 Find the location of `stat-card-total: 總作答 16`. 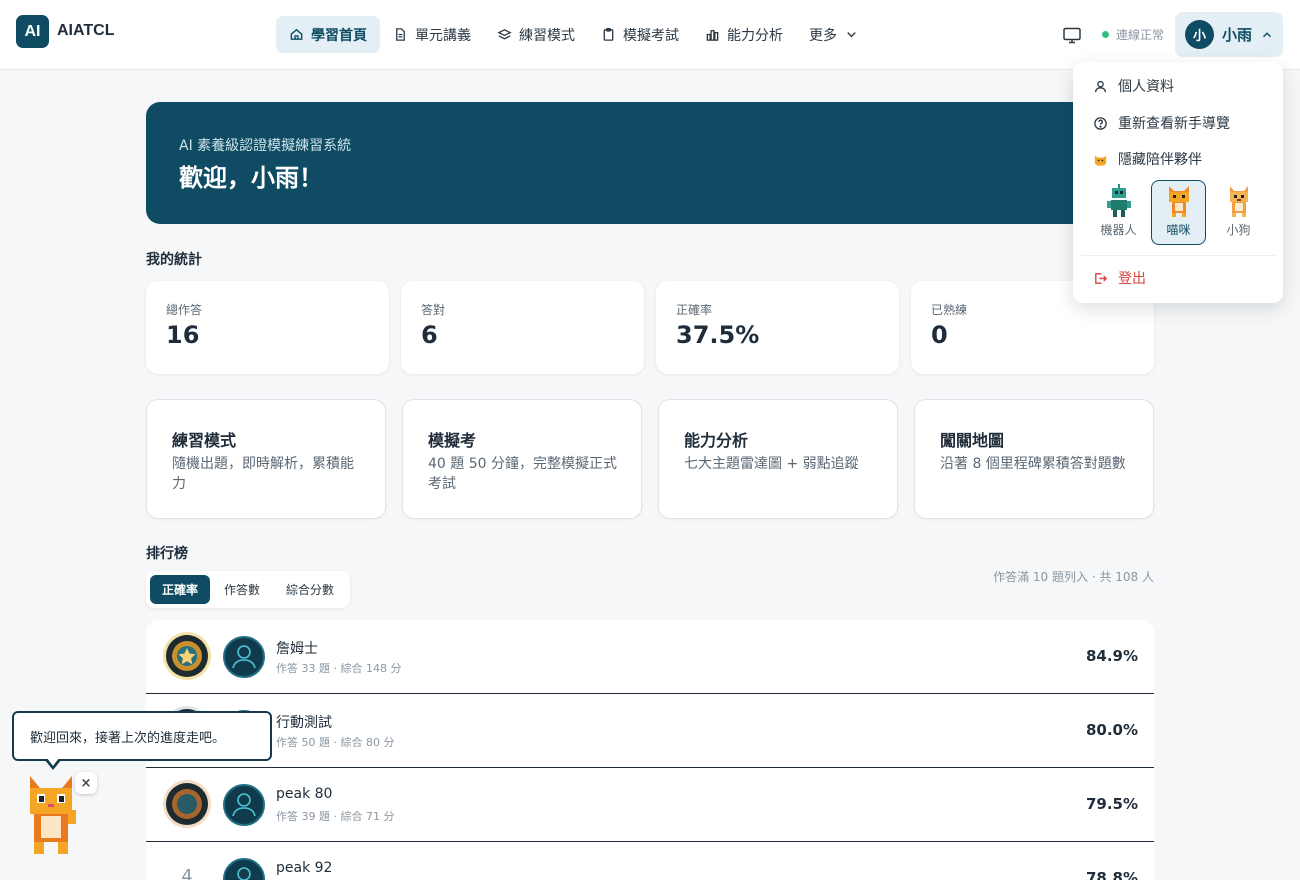

stat-card-total: 總作答 16 is located at coordinates (267, 327).